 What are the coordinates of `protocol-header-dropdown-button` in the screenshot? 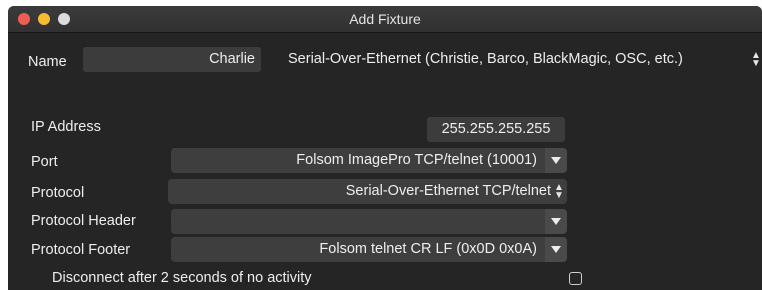 It's located at (556, 221).